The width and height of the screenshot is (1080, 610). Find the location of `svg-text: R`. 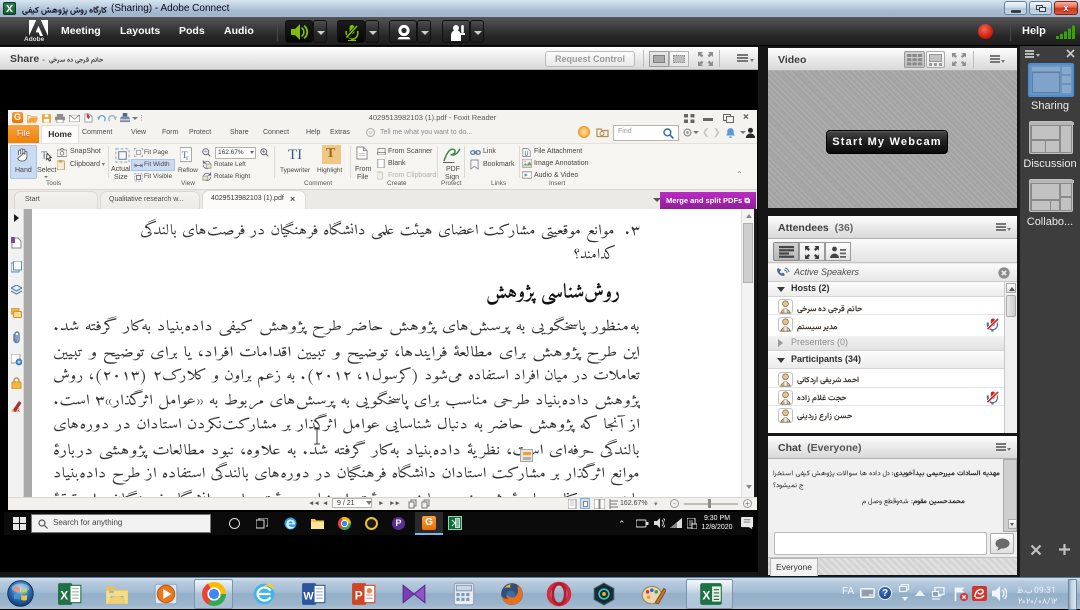

svg-text: R is located at coordinates (18, 410).